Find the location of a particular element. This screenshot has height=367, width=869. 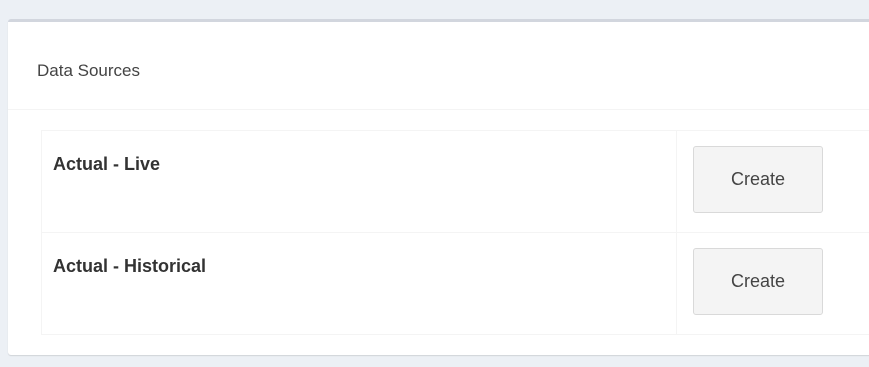

source-name-label: Actual - Live is located at coordinates (107, 164).